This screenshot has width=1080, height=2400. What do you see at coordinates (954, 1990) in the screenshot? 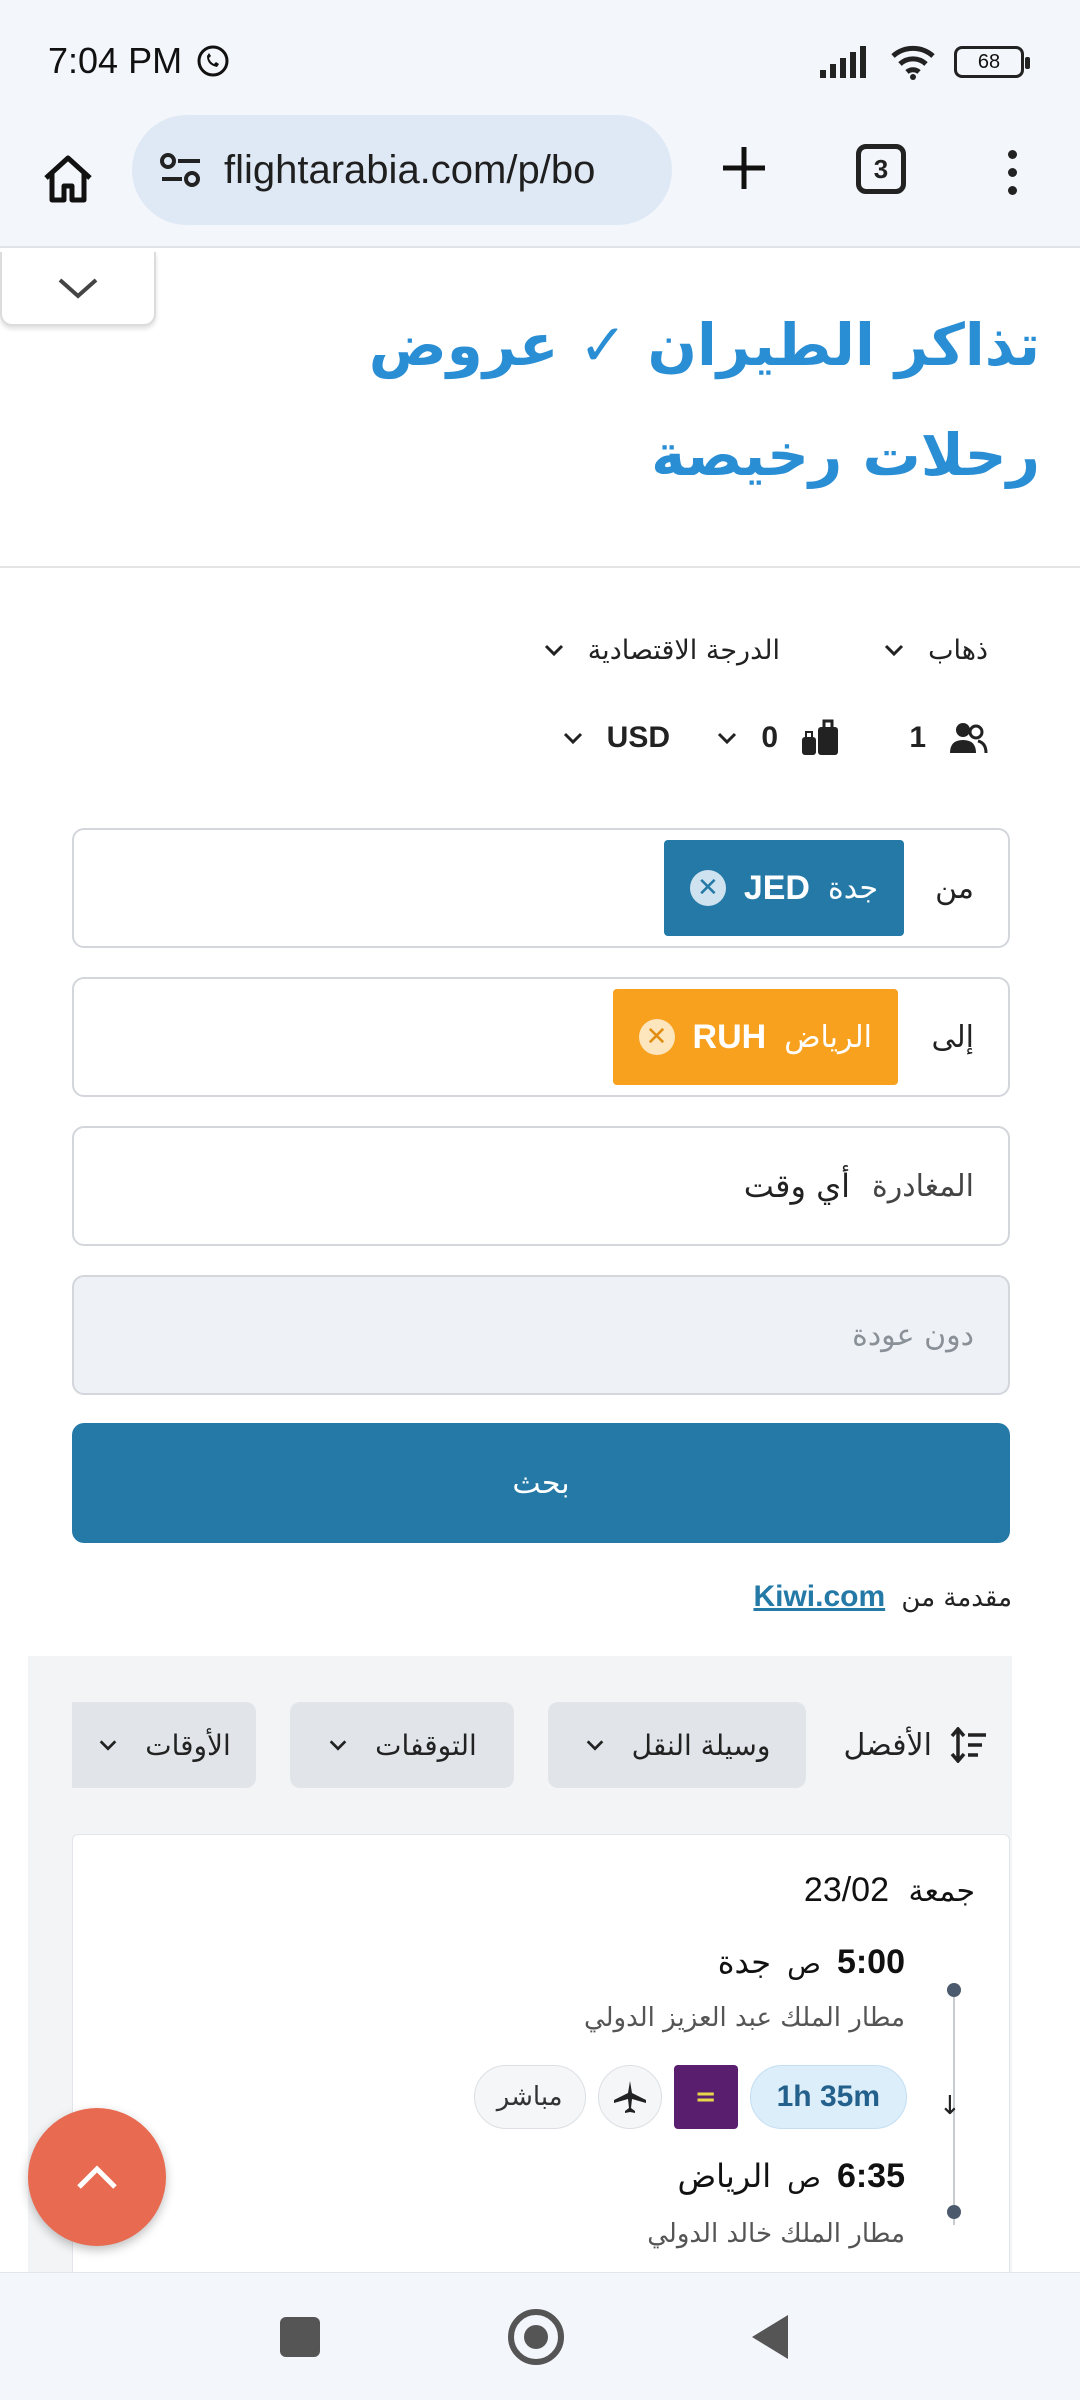
I see `departure-dot` at bounding box center [954, 1990].